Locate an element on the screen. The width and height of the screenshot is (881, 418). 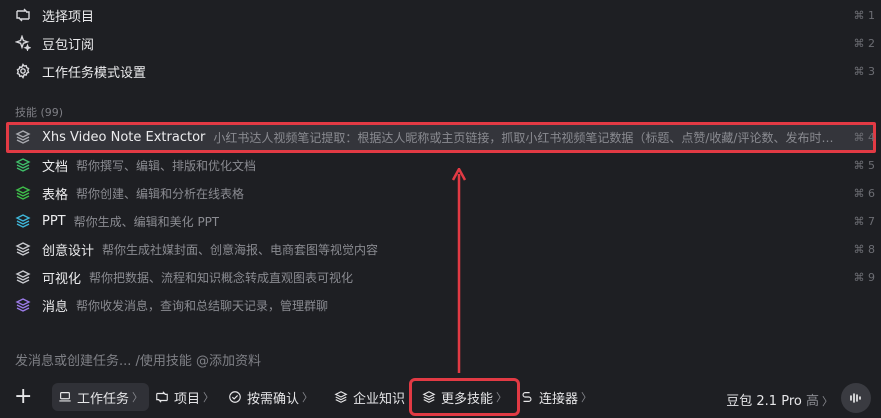
skill-item-ppt: PPT 帮你生成、编辑和美化 PPT ⌘ 7 is located at coordinates (440, 221).